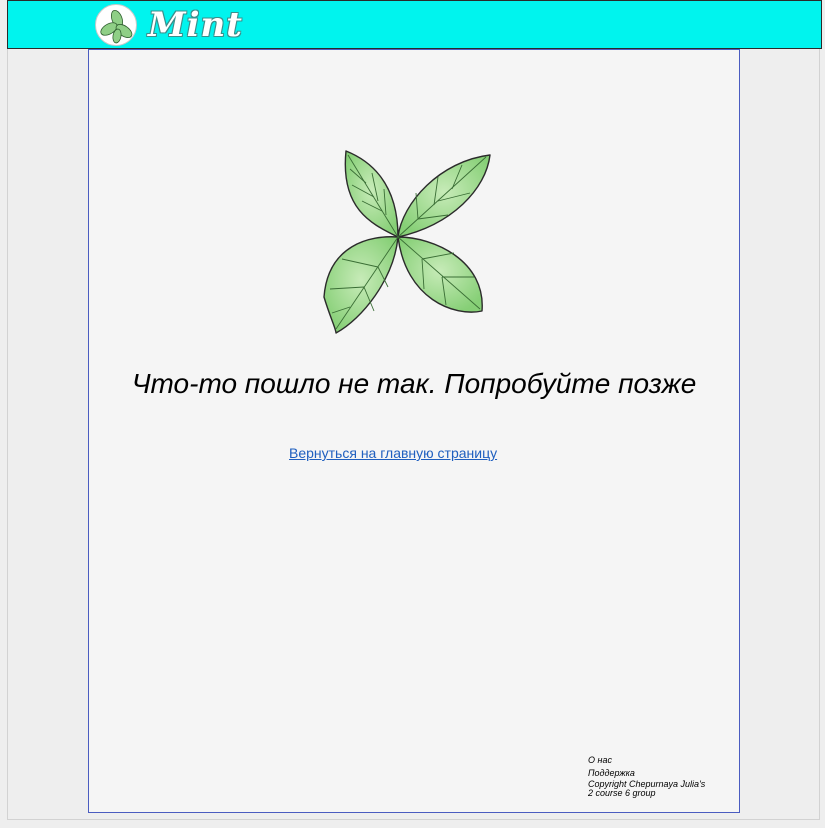  Describe the element at coordinates (414, 24) in the screenshot. I see `header-bar: Mint` at that location.